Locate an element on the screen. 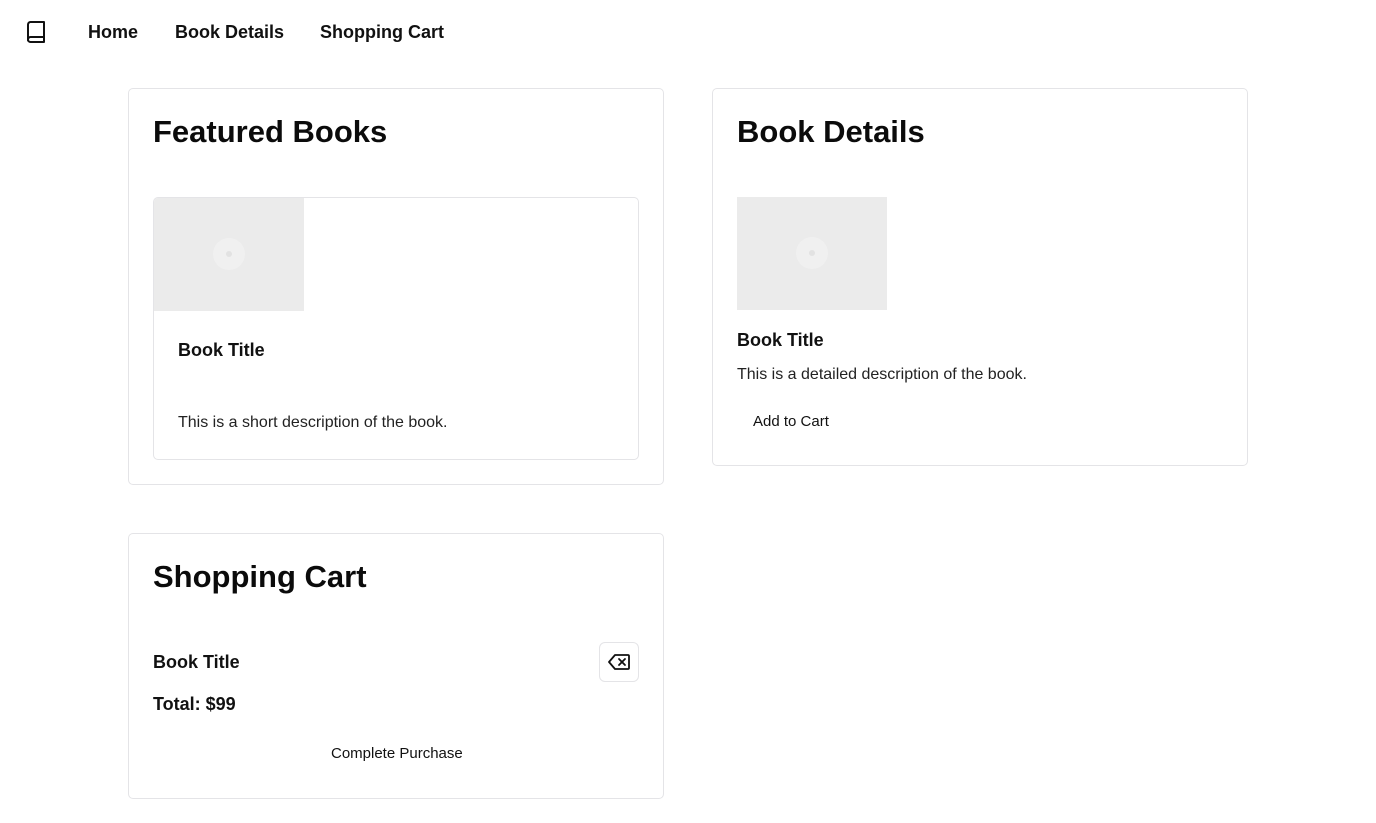 The width and height of the screenshot is (1376, 823). featured-books-title: Featured Books is located at coordinates (270, 131).